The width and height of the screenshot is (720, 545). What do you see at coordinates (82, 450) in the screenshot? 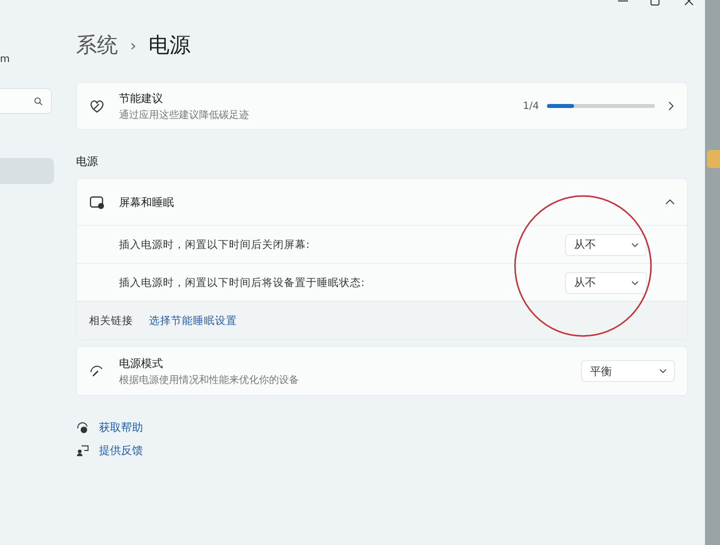
I see `feedback-icon` at bounding box center [82, 450].